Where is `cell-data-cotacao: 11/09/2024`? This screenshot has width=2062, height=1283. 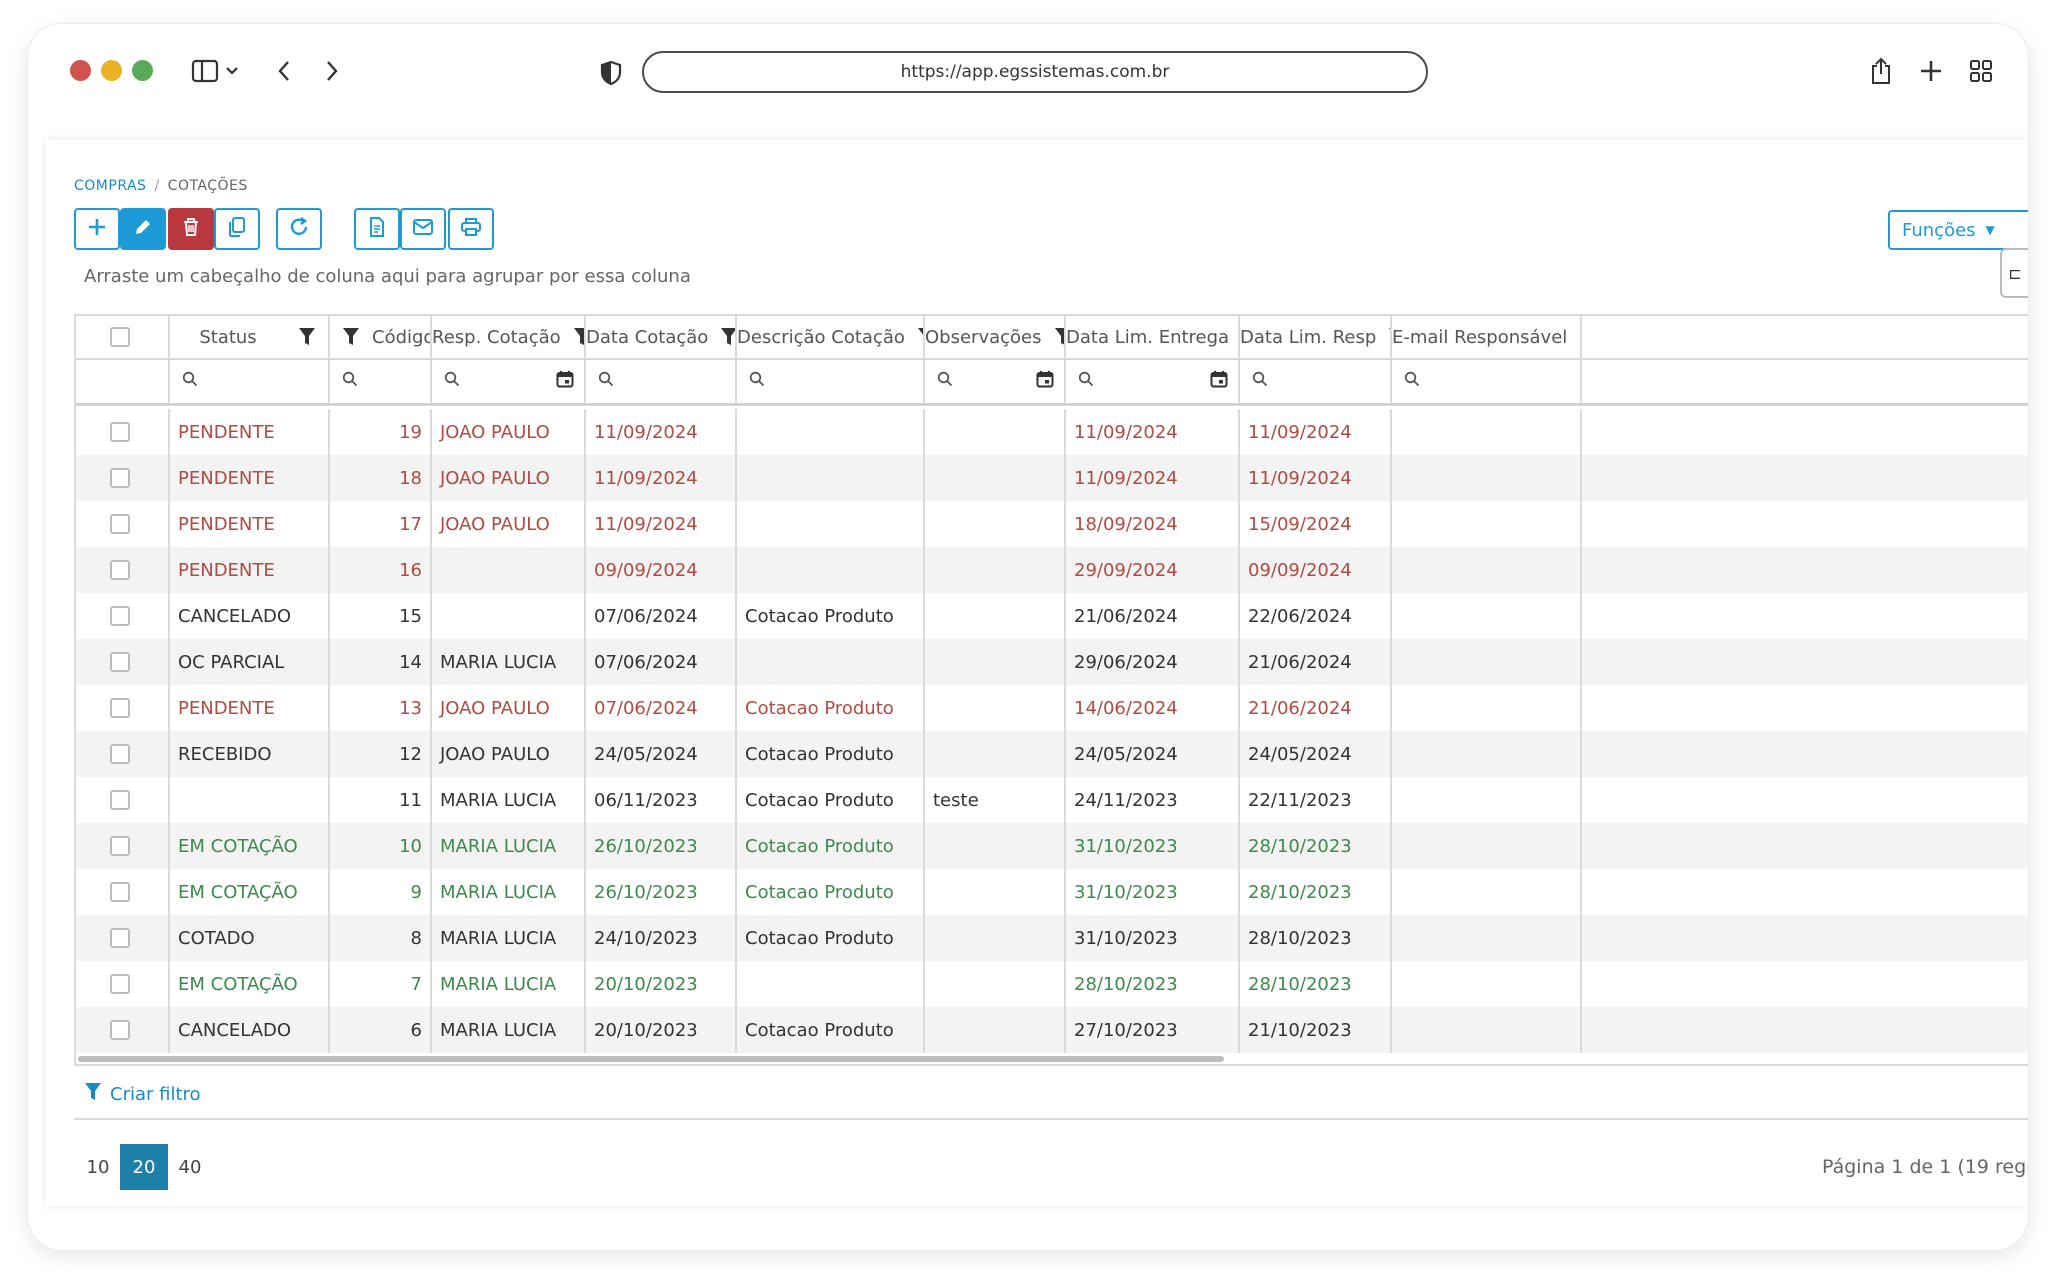 cell-data-cotacao: 11/09/2024 is located at coordinates (661, 524).